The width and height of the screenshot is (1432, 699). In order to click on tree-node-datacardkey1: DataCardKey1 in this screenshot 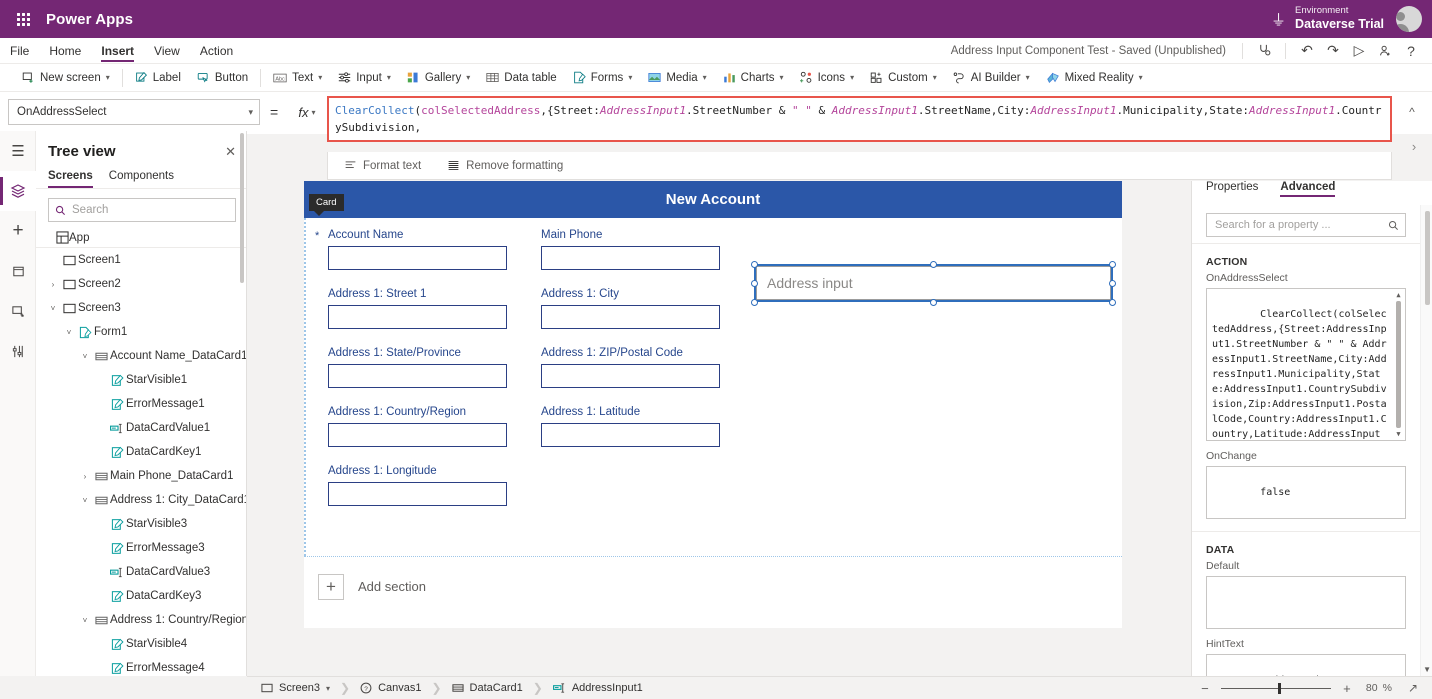, I will do `click(141, 452)`.